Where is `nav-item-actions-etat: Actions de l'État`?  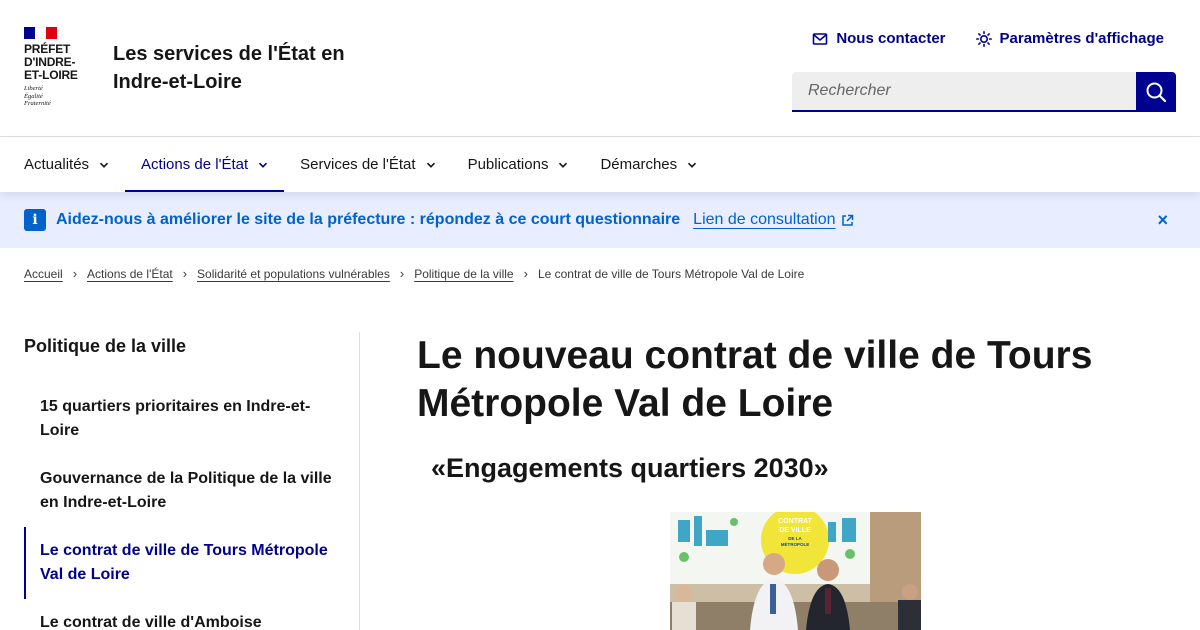
nav-item-actions-etat: Actions de l'État is located at coordinates (205, 164).